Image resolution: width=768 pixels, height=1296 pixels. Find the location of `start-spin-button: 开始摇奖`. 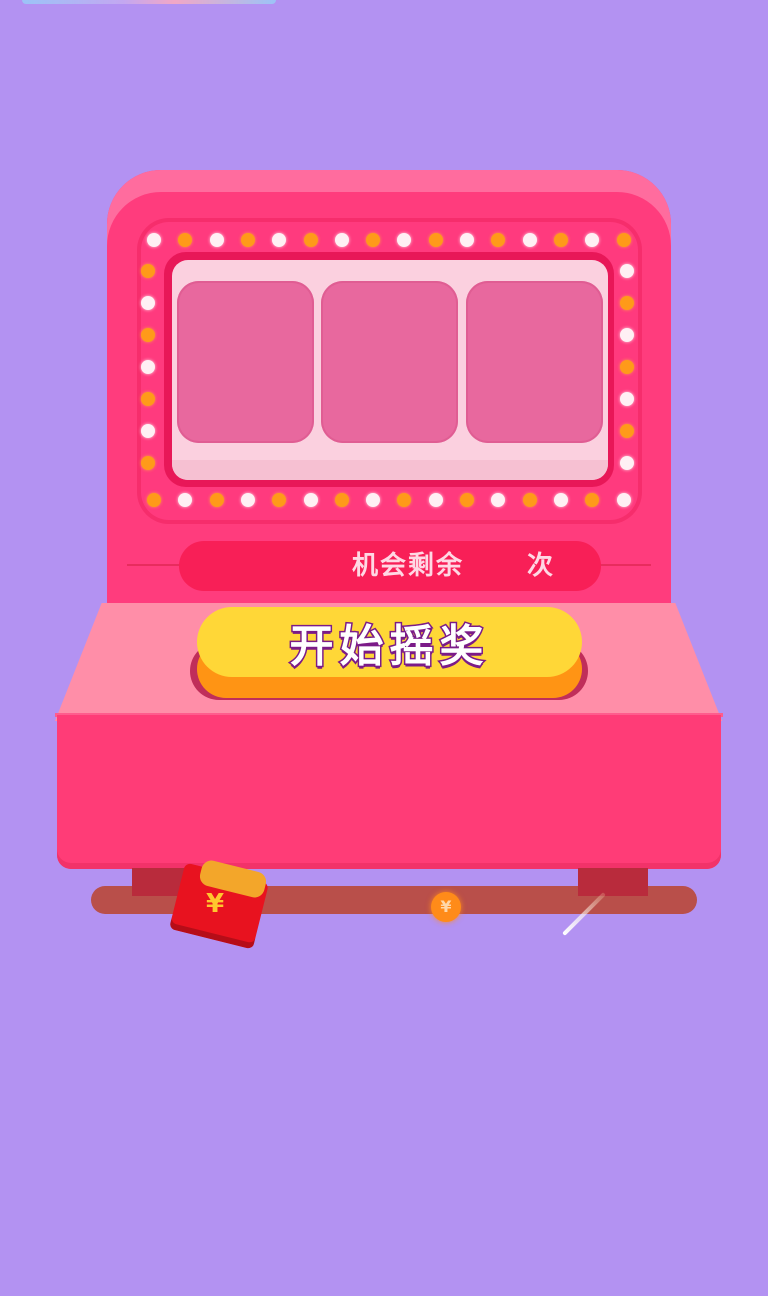

start-spin-button: 开始摇奖 is located at coordinates (389, 642).